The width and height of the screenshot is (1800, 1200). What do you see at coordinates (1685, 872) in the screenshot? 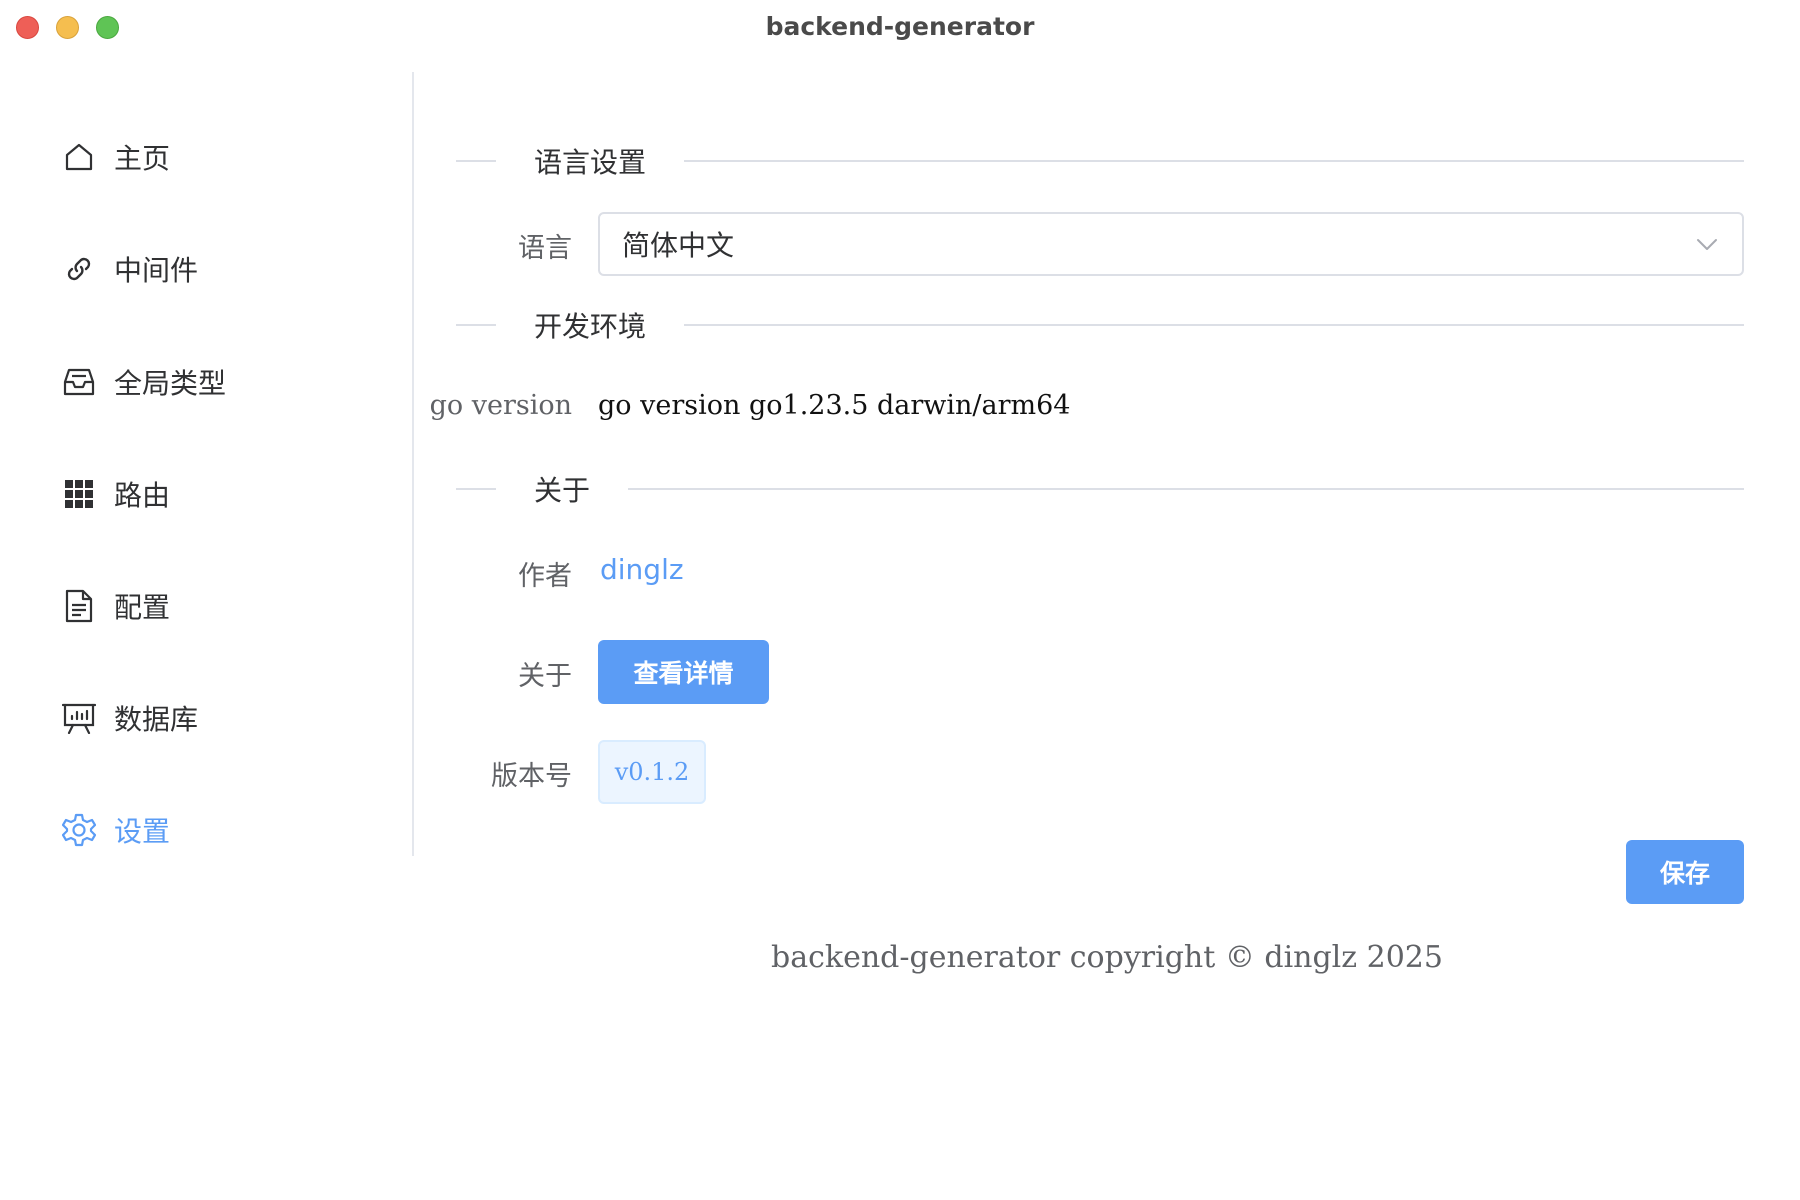
I see `save-button: 保存` at bounding box center [1685, 872].